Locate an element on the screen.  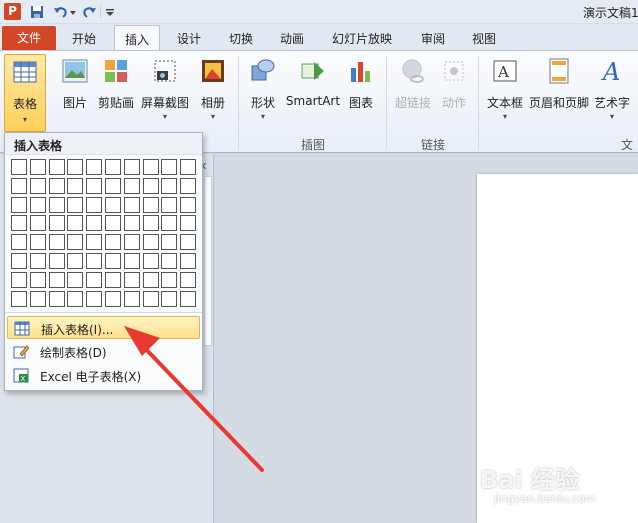
clipart-button: 剪贴画 is located at coordinates (116, 91).